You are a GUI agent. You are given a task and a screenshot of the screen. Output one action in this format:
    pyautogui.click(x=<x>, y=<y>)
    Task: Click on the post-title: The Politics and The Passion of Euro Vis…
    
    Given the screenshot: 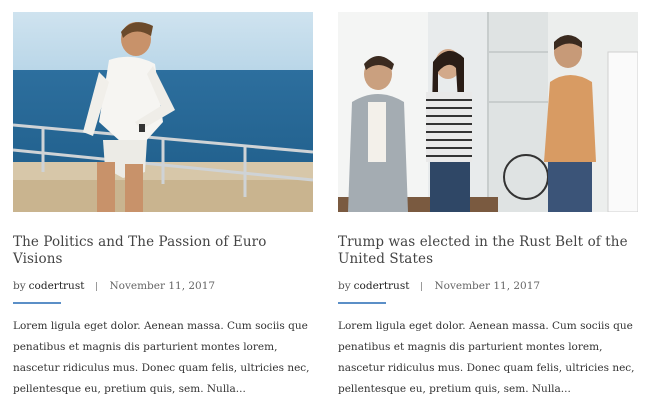 What is the action you would take?
    pyautogui.click(x=163, y=251)
    